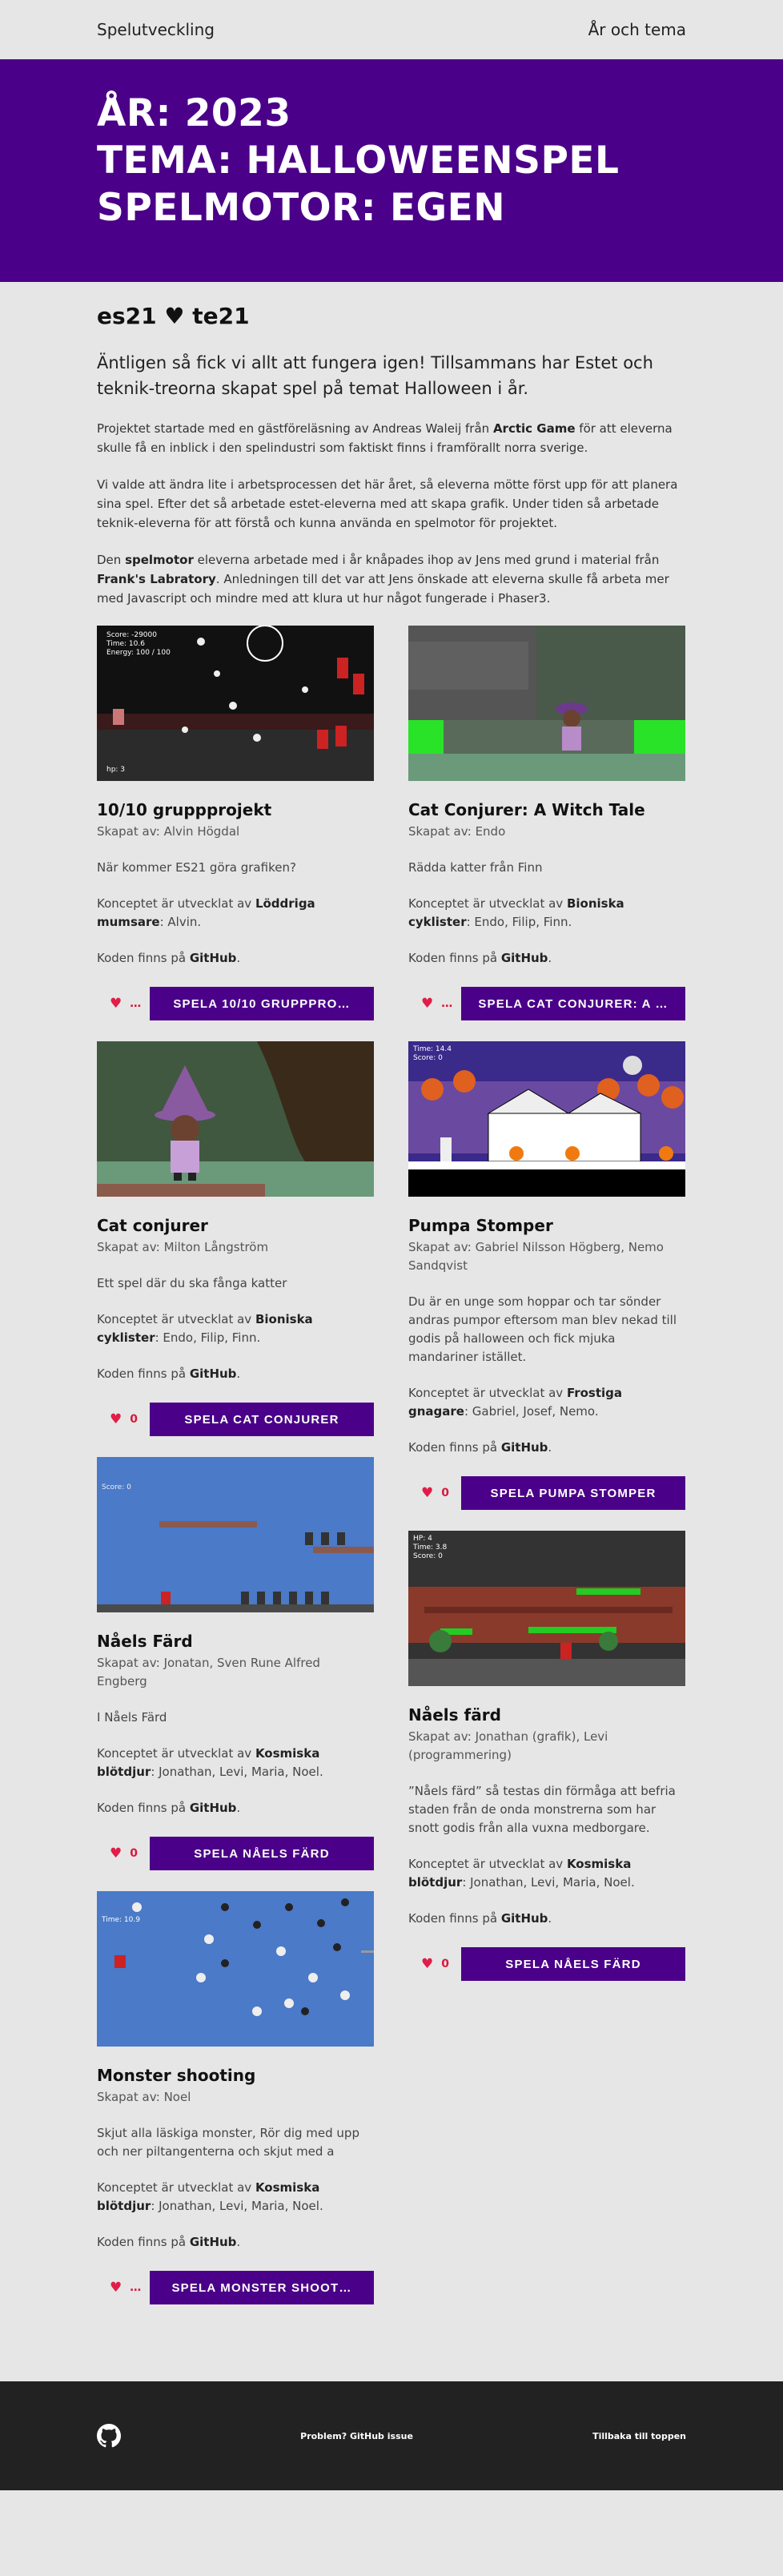 The width and height of the screenshot is (783, 2576). What do you see at coordinates (455, 1715) in the screenshot?
I see `game-title: Nåels färd` at bounding box center [455, 1715].